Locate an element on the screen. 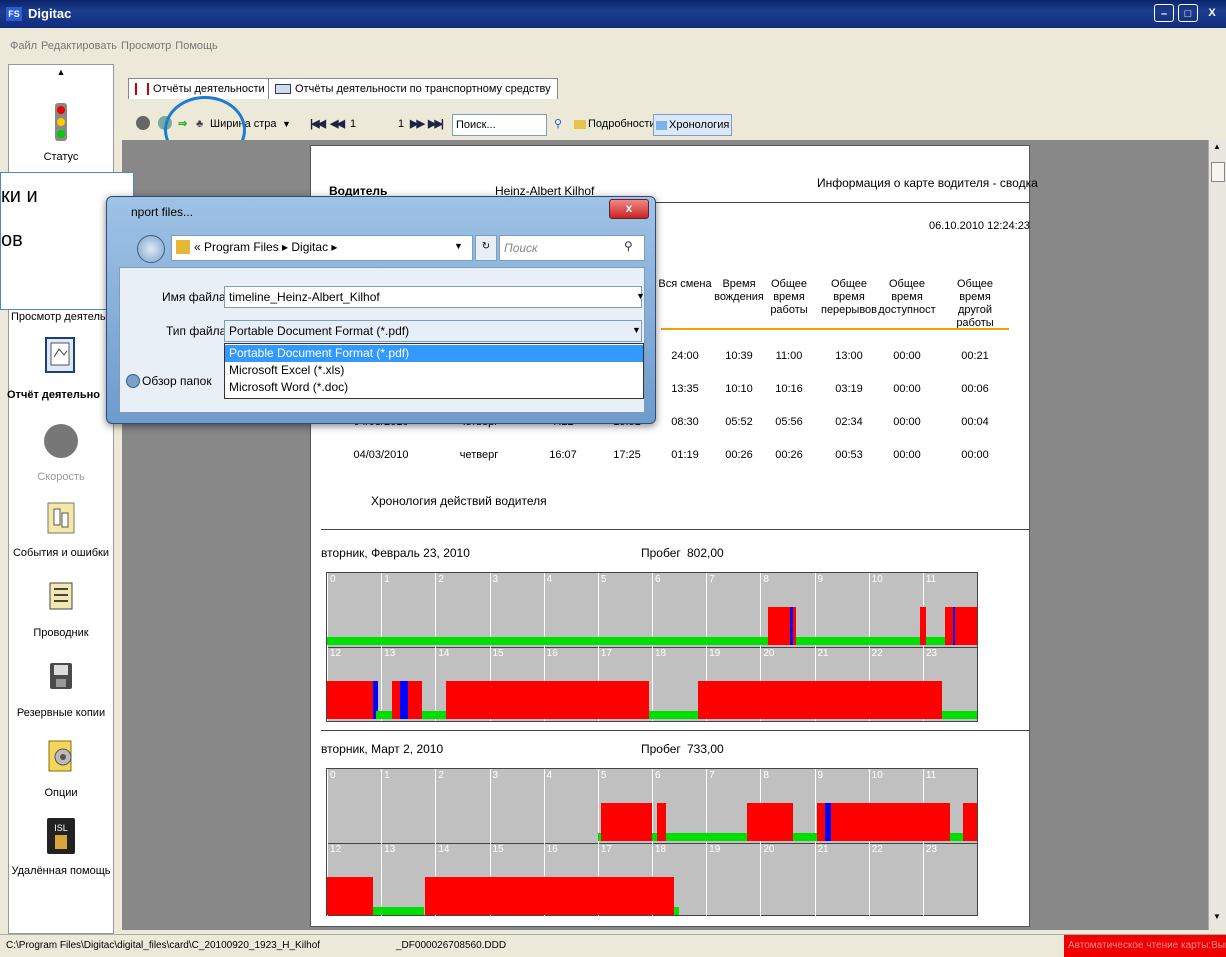 This screenshot has height=957, width=1226. page-current-input: 1 is located at coordinates (353, 124).